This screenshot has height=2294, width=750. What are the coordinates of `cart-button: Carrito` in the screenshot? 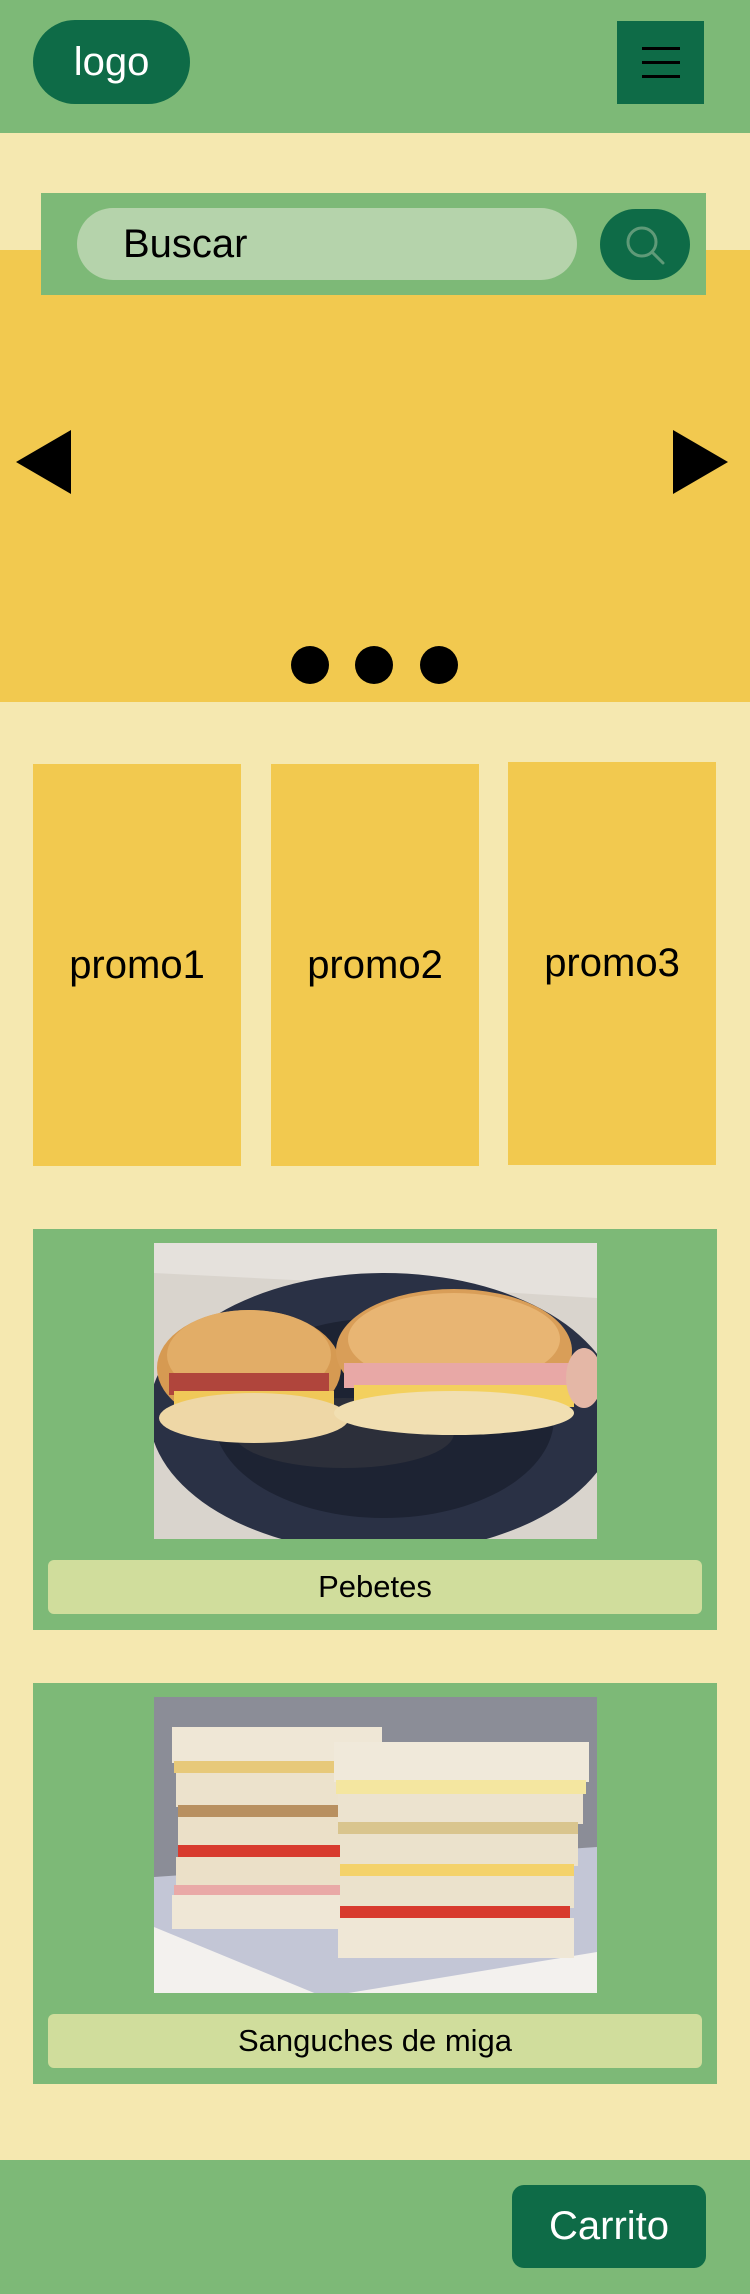 It's located at (609, 2226).